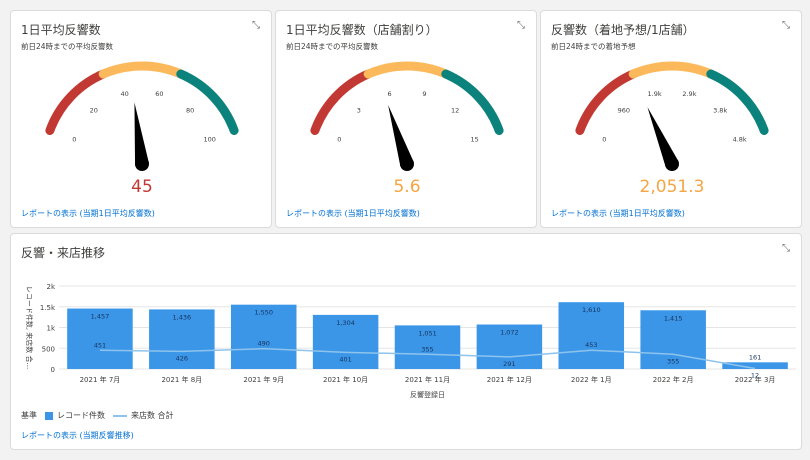 The width and height of the screenshot is (810, 460). Describe the element at coordinates (50, 329) in the screenshot. I see `y-tick-label: 1k` at that location.